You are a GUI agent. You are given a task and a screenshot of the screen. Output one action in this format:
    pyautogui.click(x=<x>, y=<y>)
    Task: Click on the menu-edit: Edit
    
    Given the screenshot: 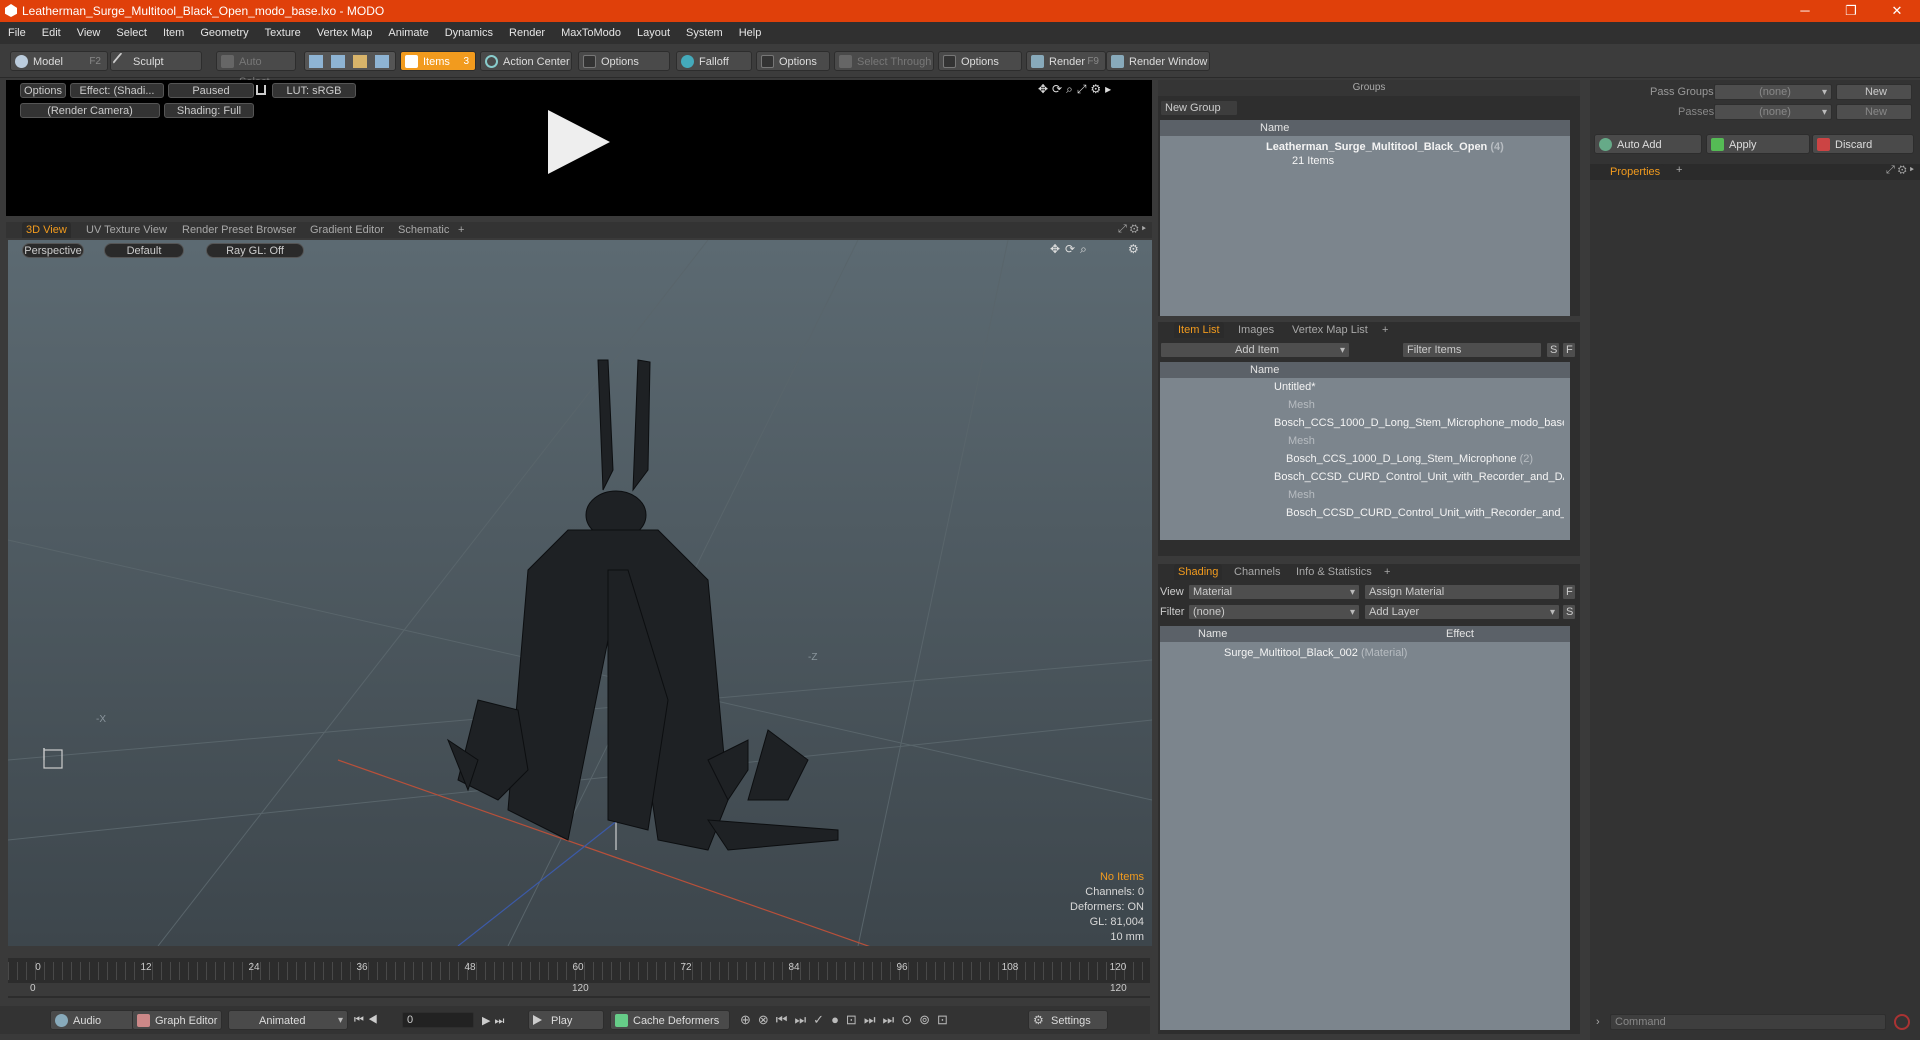 What is the action you would take?
    pyautogui.click(x=51, y=33)
    